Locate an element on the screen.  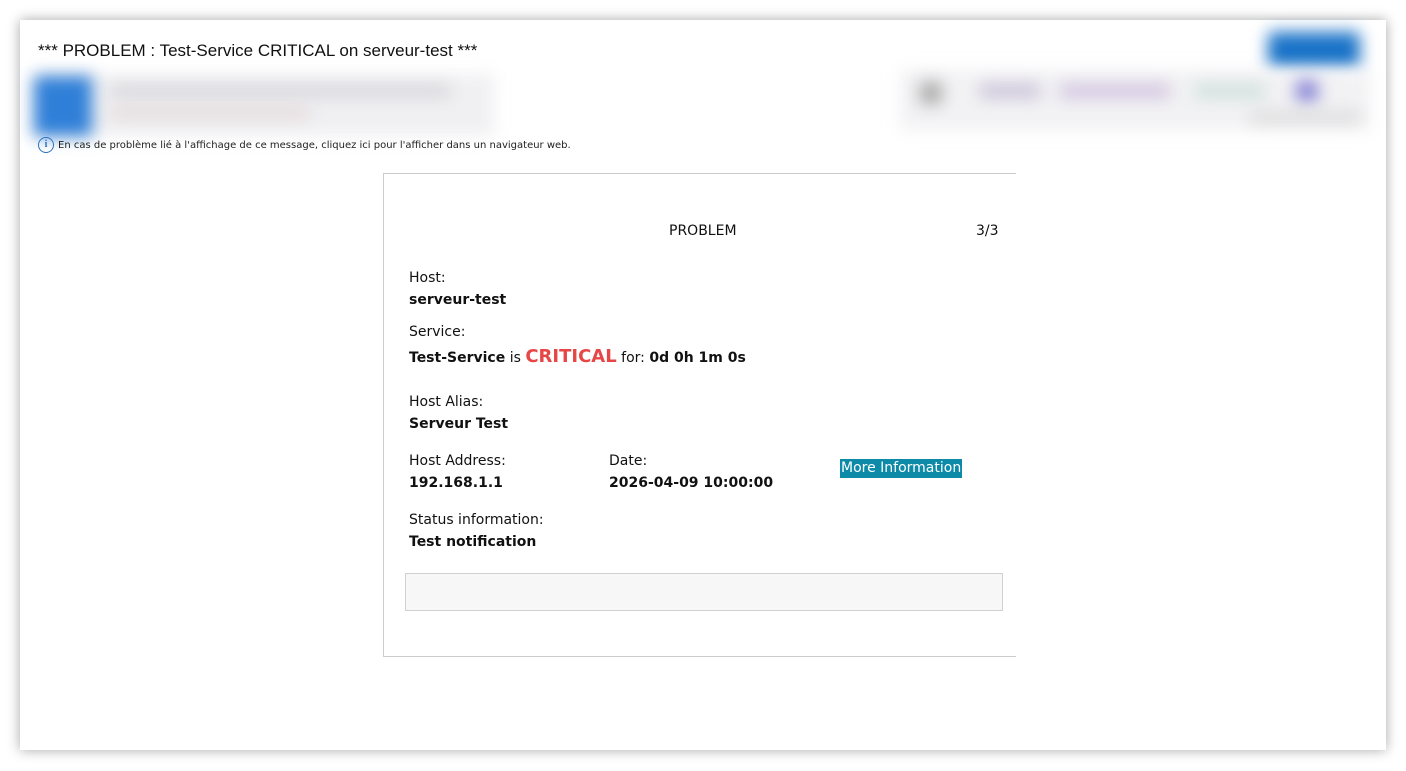
status-info-value: Test notification is located at coordinates (473, 542).